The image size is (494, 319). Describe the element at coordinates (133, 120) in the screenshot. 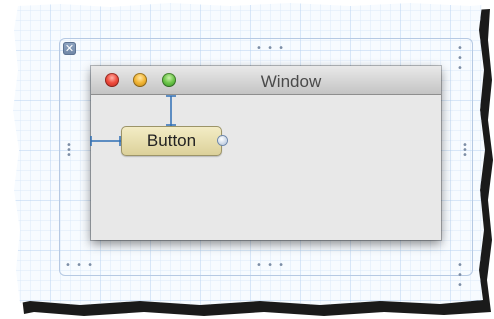

I see `constraint-guides` at that location.